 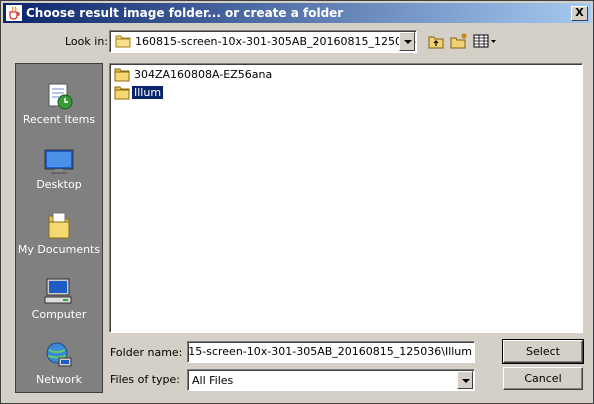 What do you see at coordinates (59, 161) in the screenshot?
I see `desktop-icon` at bounding box center [59, 161].